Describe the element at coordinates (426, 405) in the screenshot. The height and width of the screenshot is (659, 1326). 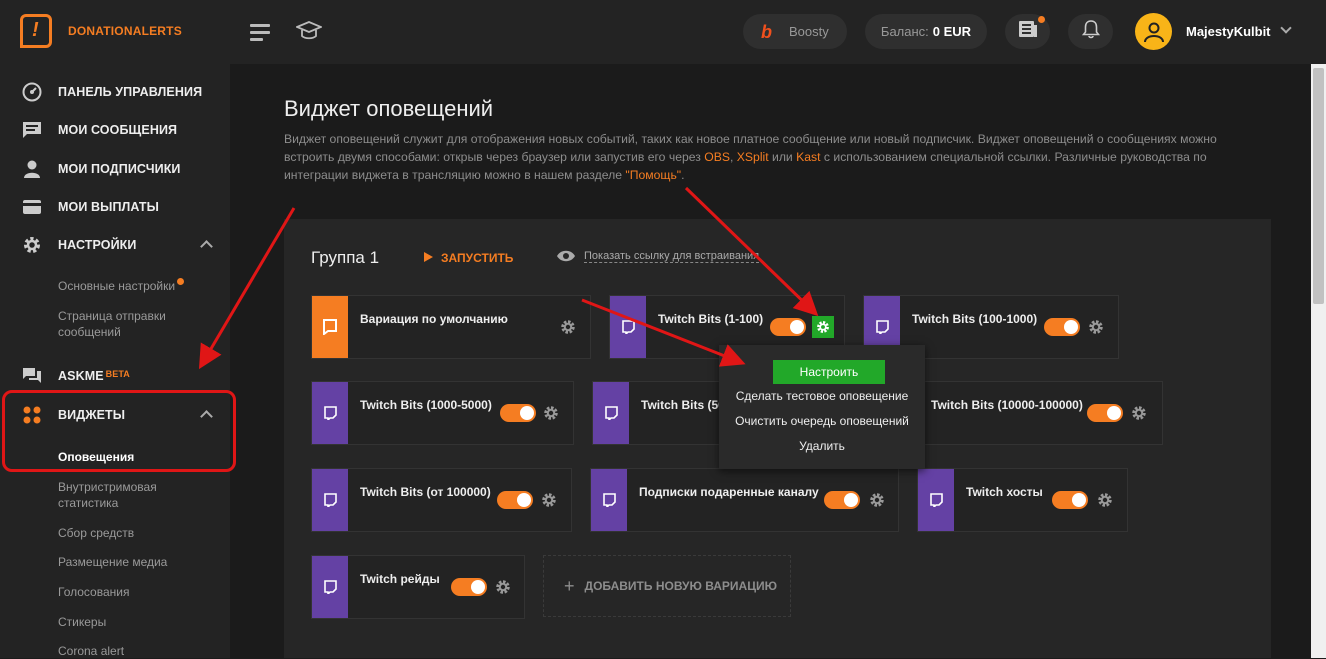
I see `variation-title: Twitch Bits (1000-5000)` at that location.